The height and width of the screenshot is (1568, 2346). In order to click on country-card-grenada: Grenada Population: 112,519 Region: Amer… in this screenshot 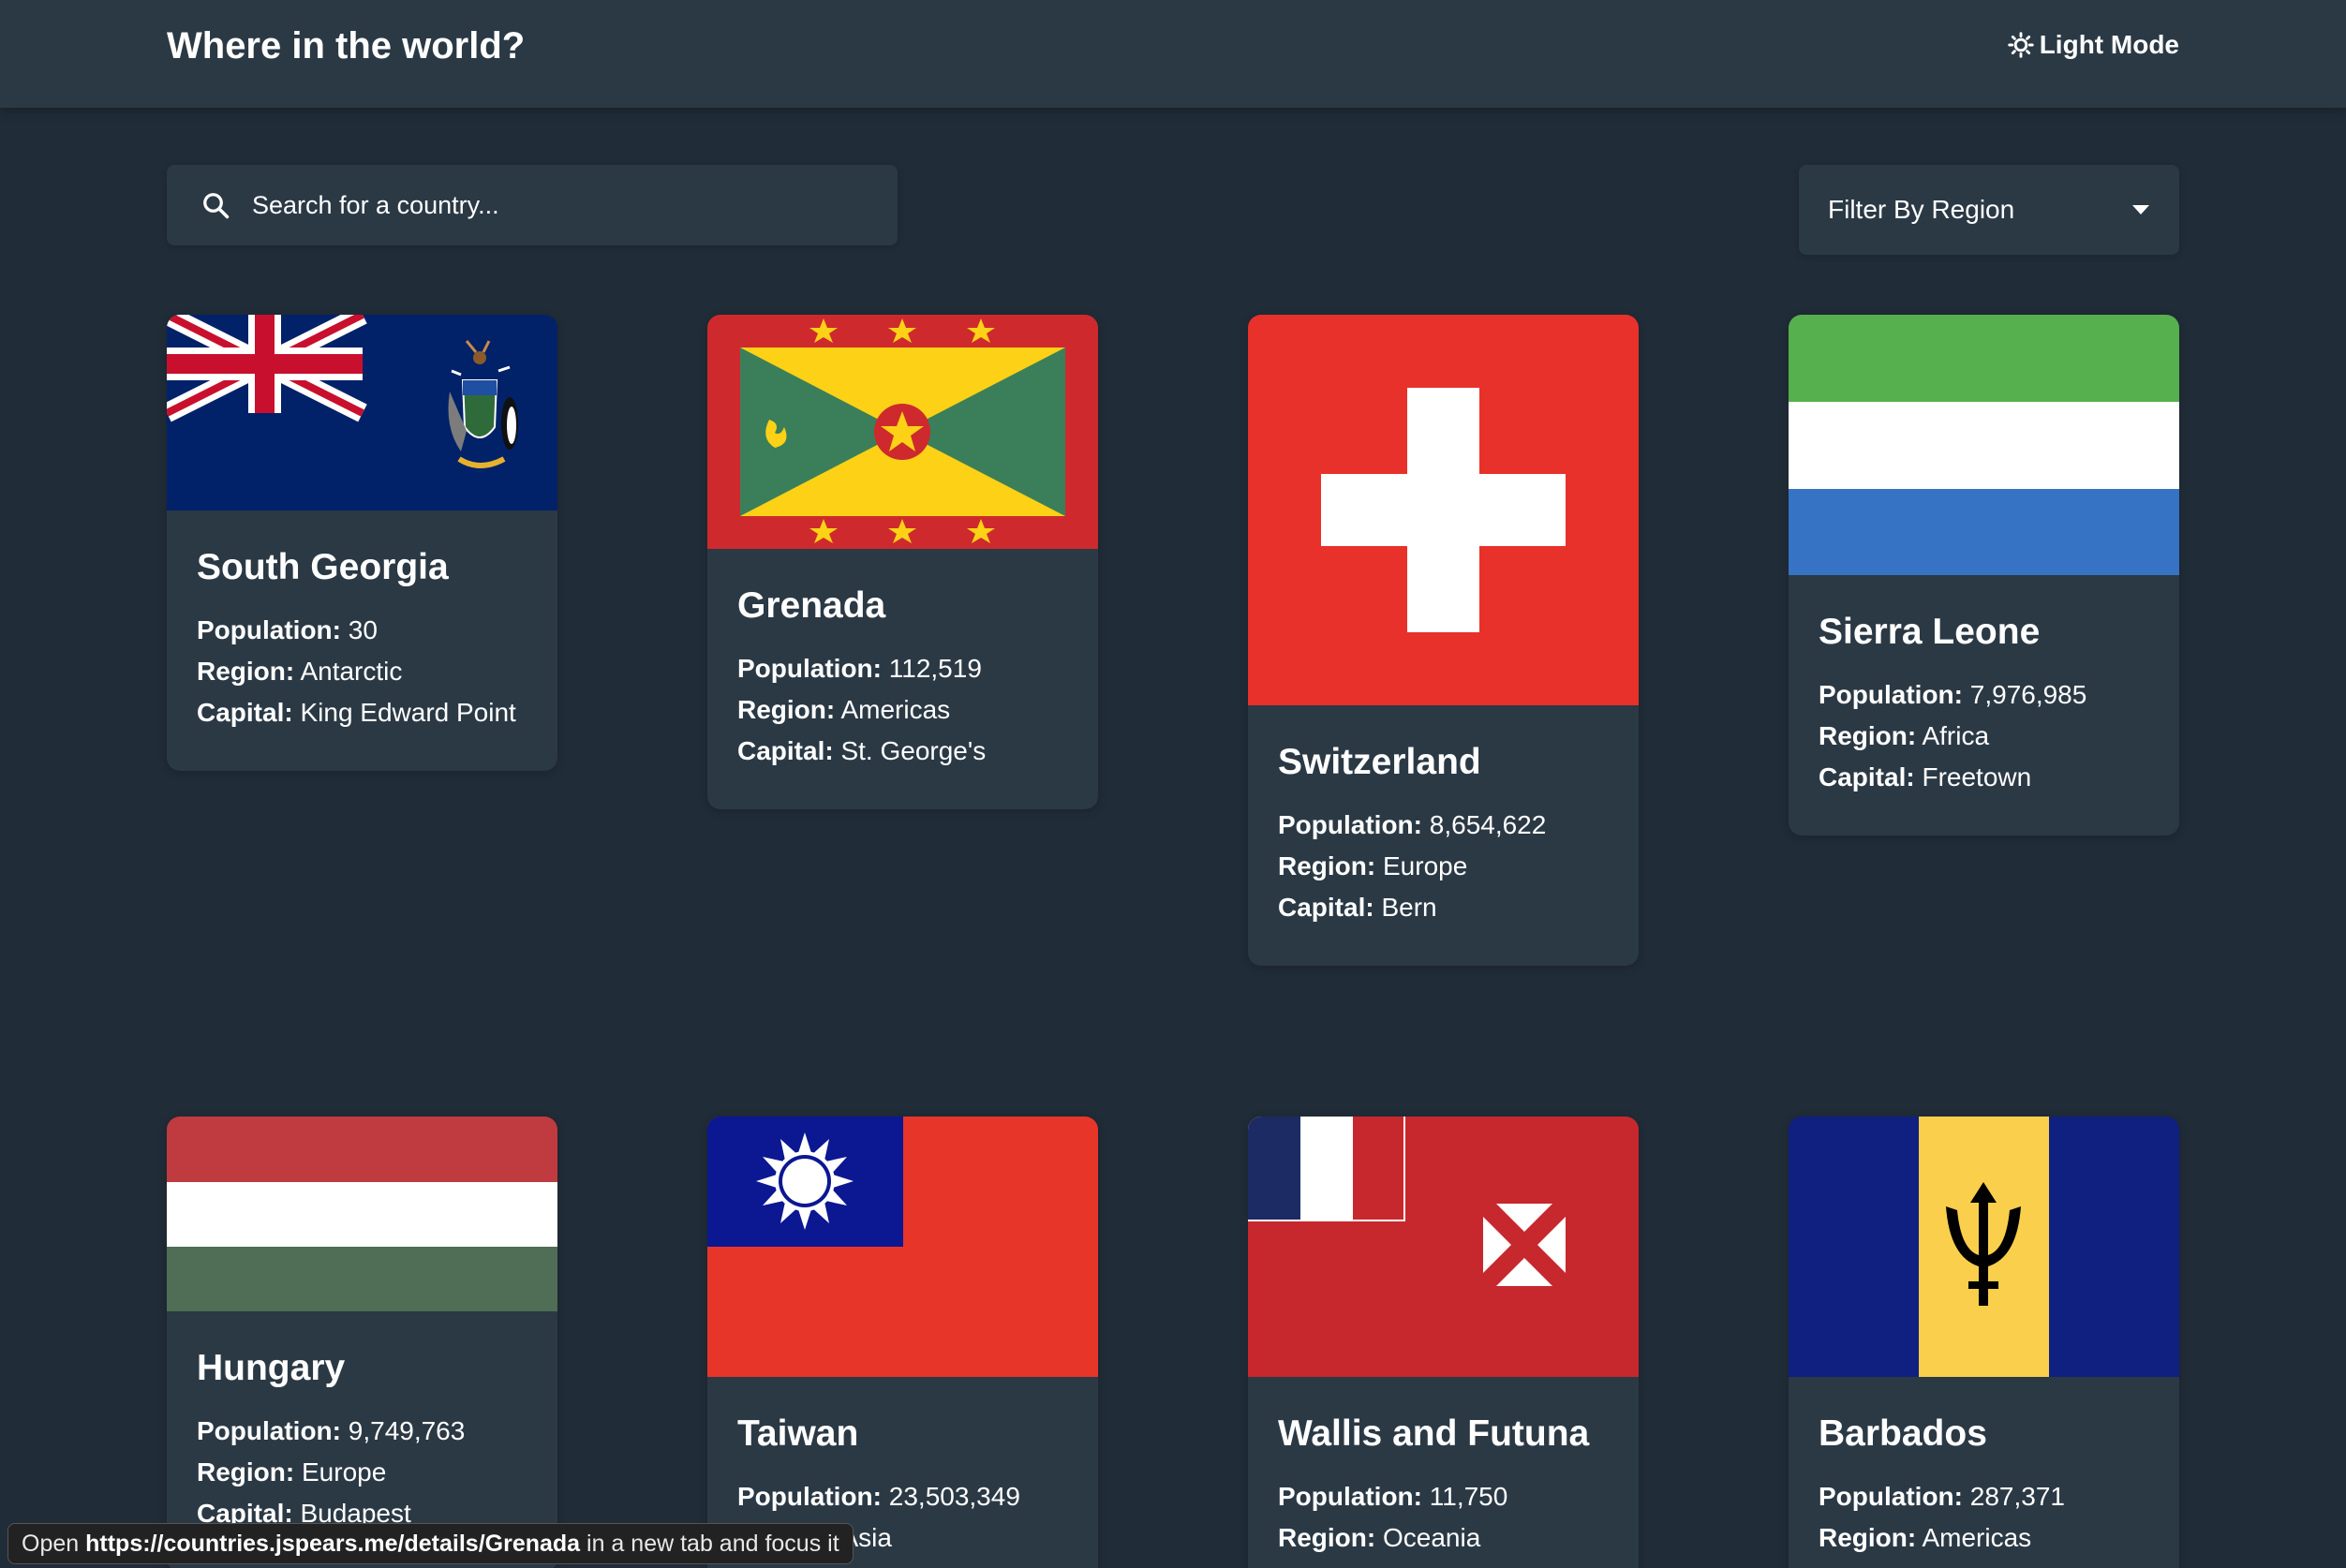, I will do `click(902, 562)`.